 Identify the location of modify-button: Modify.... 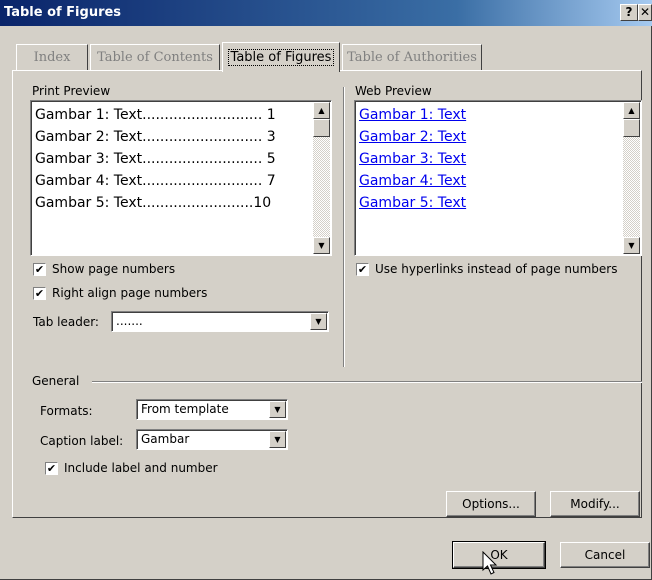
(595, 504).